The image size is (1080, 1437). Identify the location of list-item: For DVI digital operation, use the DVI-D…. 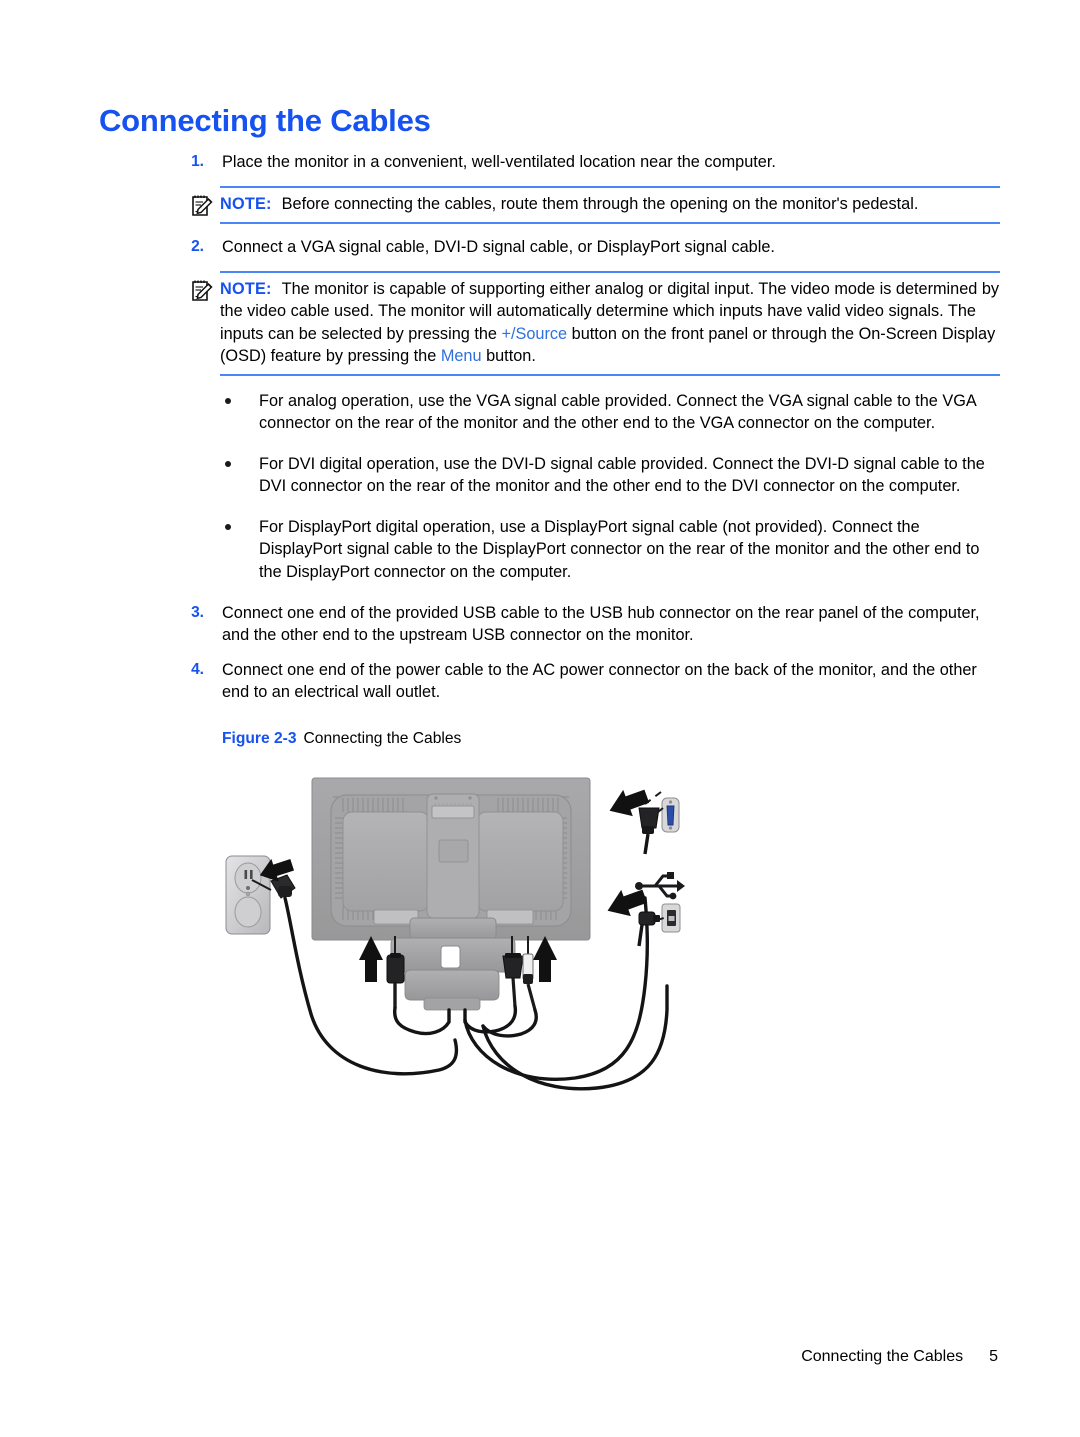
(588, 475).